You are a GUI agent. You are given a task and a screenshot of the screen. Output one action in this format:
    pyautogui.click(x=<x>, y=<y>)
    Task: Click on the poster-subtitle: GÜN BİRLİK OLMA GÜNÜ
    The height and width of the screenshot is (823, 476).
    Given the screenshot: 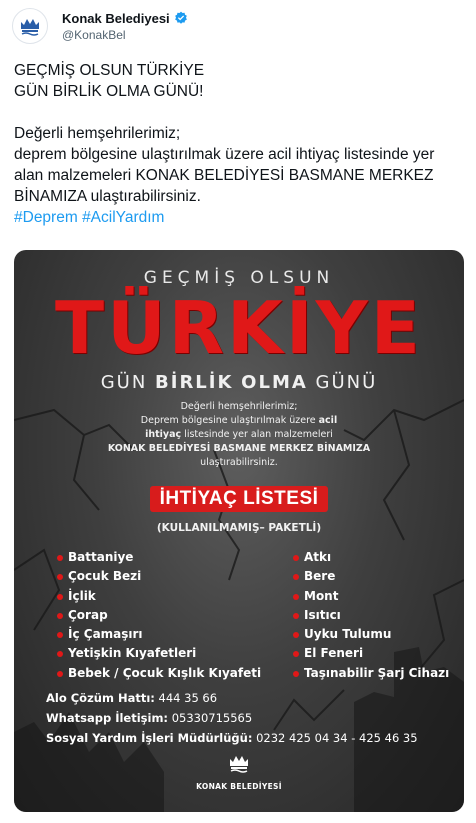 What is the action you would take?
    pyautogui.click(x=239, y=382)
    